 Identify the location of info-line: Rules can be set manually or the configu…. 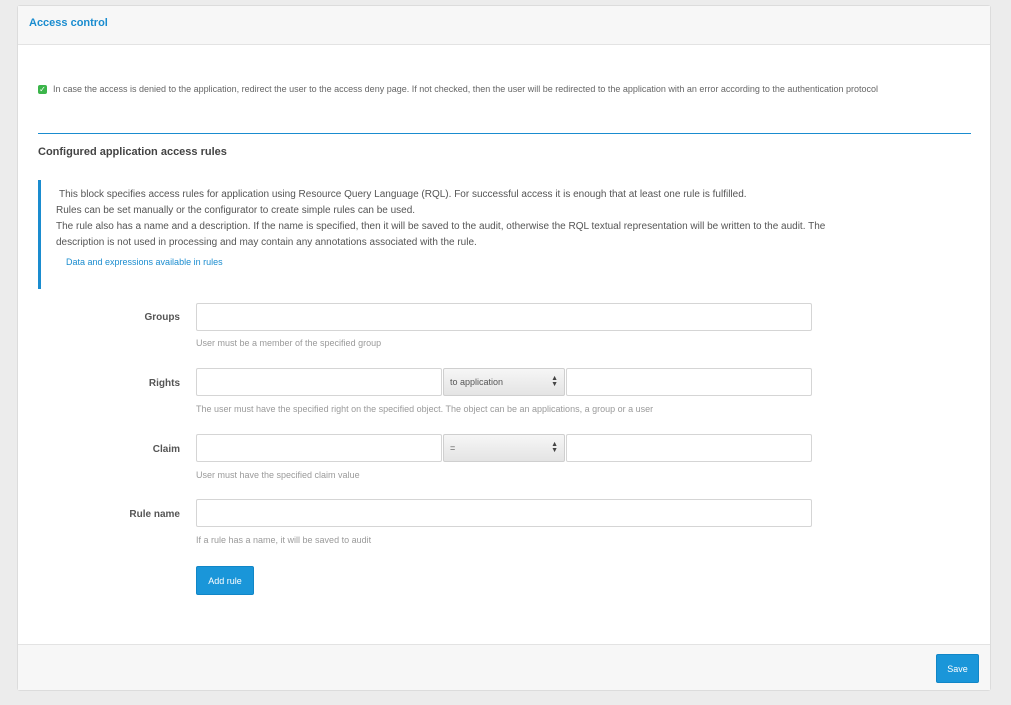
(236, 210).